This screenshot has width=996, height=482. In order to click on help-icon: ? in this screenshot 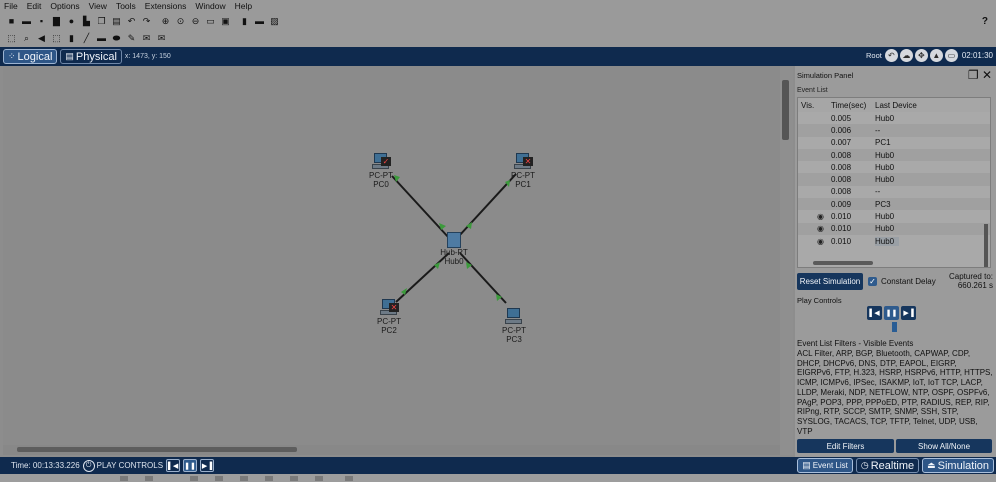, I will do `click(985, 21)`.